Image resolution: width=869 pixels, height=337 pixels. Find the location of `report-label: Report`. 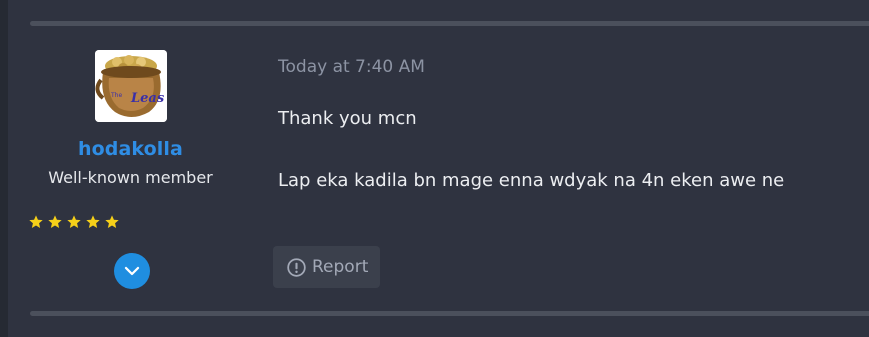

report-label: Report is located at coordinates (340, 267).